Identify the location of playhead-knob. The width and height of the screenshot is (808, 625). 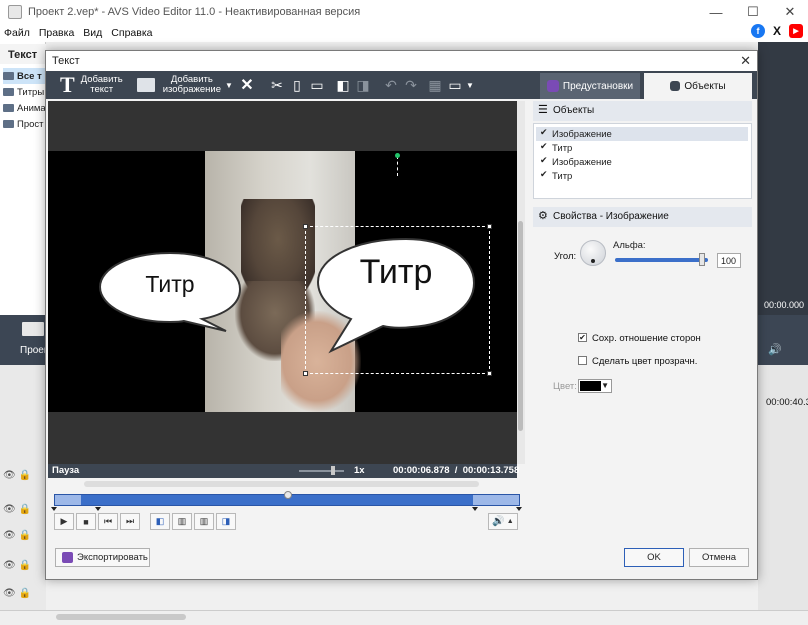
(288, 495).